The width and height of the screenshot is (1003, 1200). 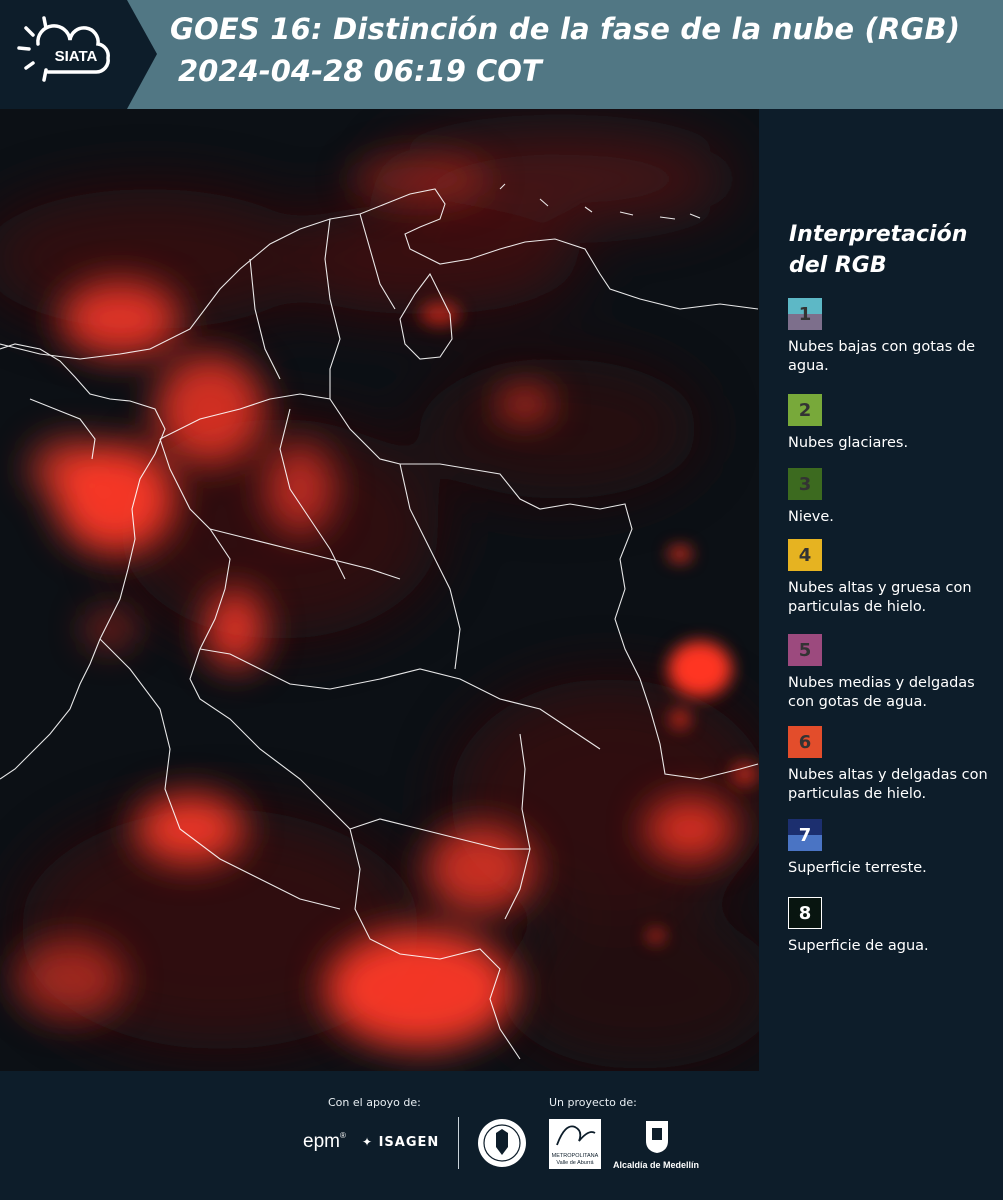 What do you see at coordinates (805, 555) in the screenshot?
I see `legend-swatch: 4` at bounding box center [805, 555].